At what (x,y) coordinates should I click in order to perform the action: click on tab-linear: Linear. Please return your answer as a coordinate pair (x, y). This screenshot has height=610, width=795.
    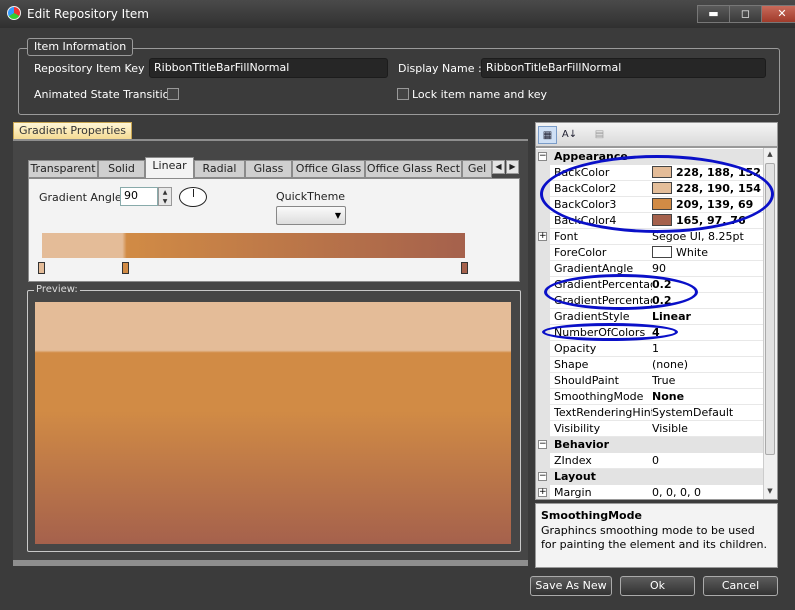
    Looking at the image, I should click on (169, 167).